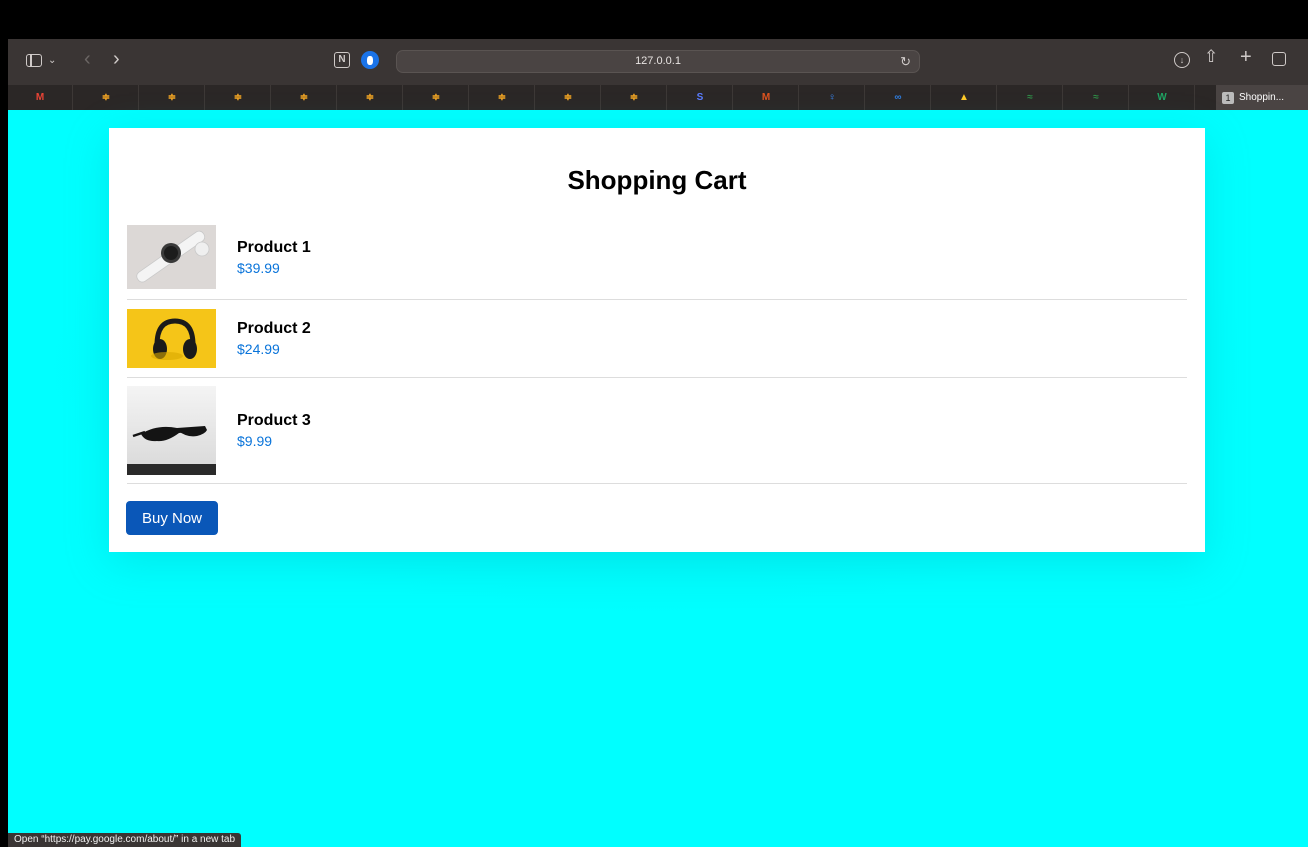 This screenshot has width=1308, height=847. Describe the element at coordinates (370, 60) in the screenshot. I see `extension-icon` at that location.